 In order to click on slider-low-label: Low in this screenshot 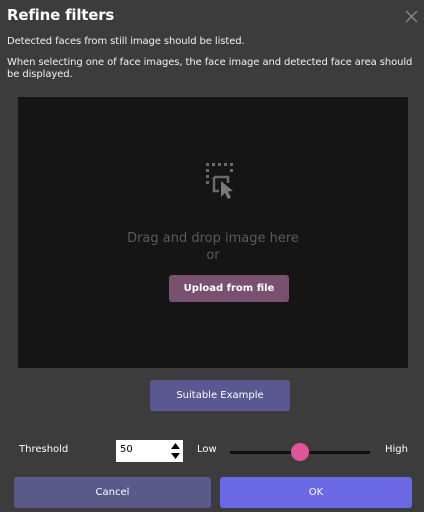, I will do `click(207, 449)`.